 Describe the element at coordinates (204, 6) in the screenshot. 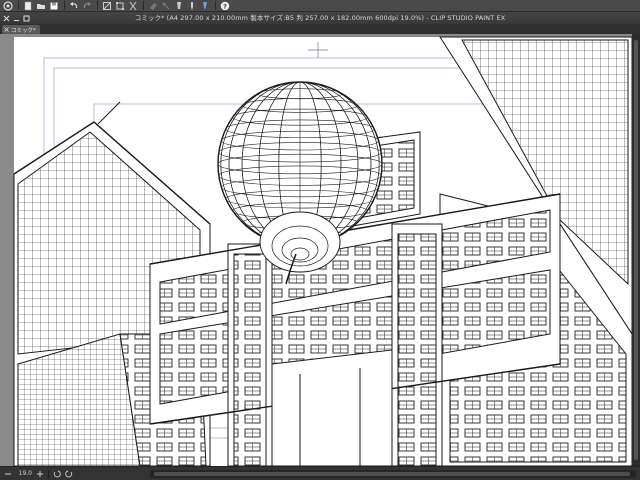

I see `ruler-icon` at that location.